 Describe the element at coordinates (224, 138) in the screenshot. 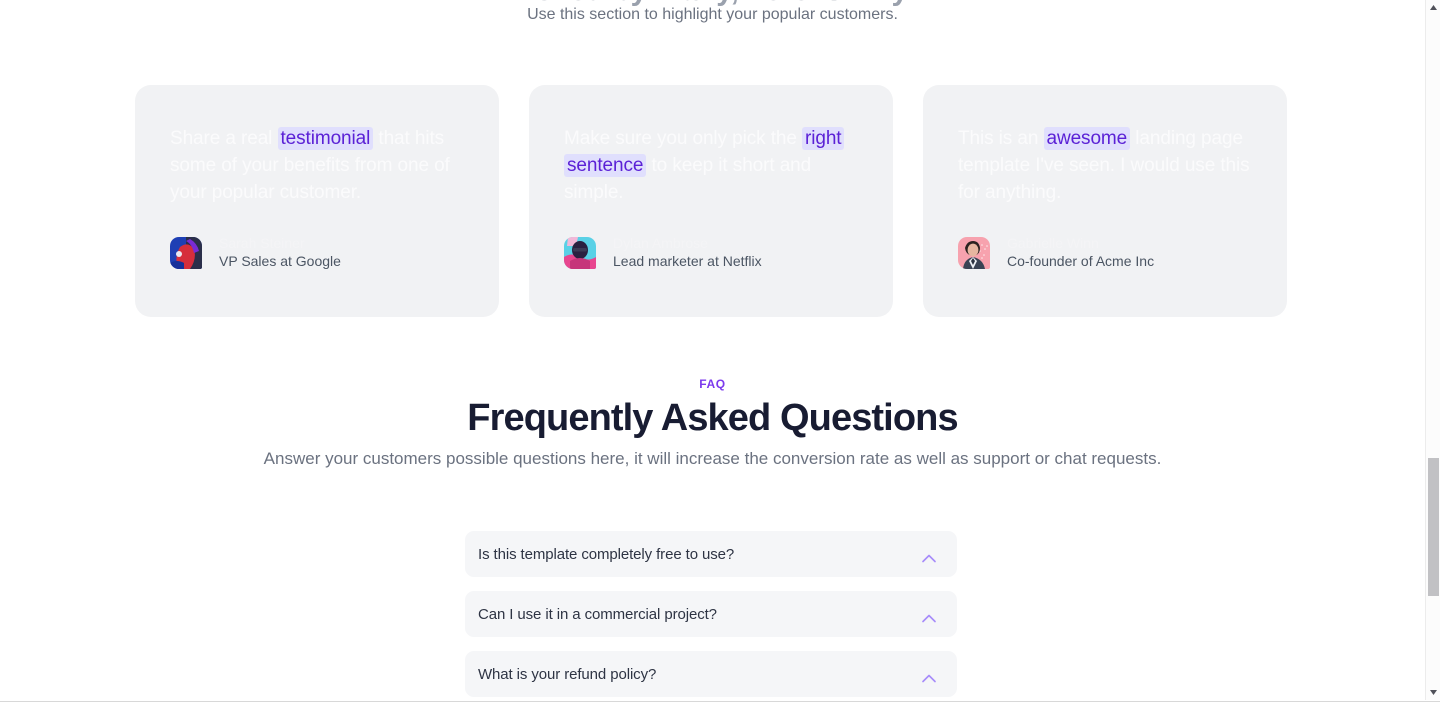

I see `quote-part-before: Share a real` at that location.